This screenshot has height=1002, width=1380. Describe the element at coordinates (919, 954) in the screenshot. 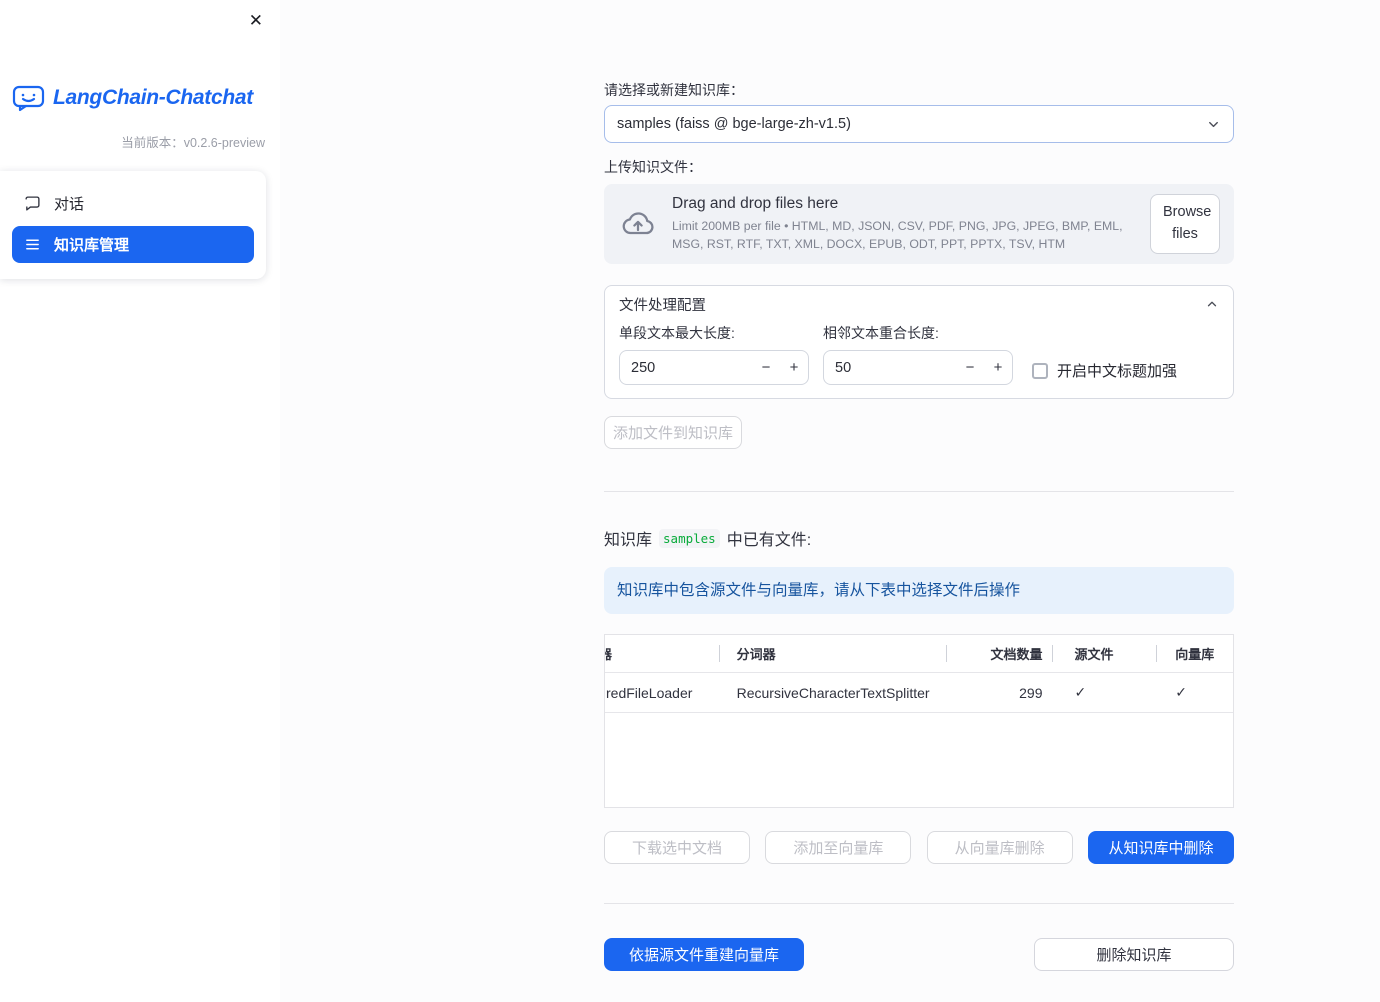

I see `kb-level-buttons: 依据源文件重建向量库 删除知识库` at that location.